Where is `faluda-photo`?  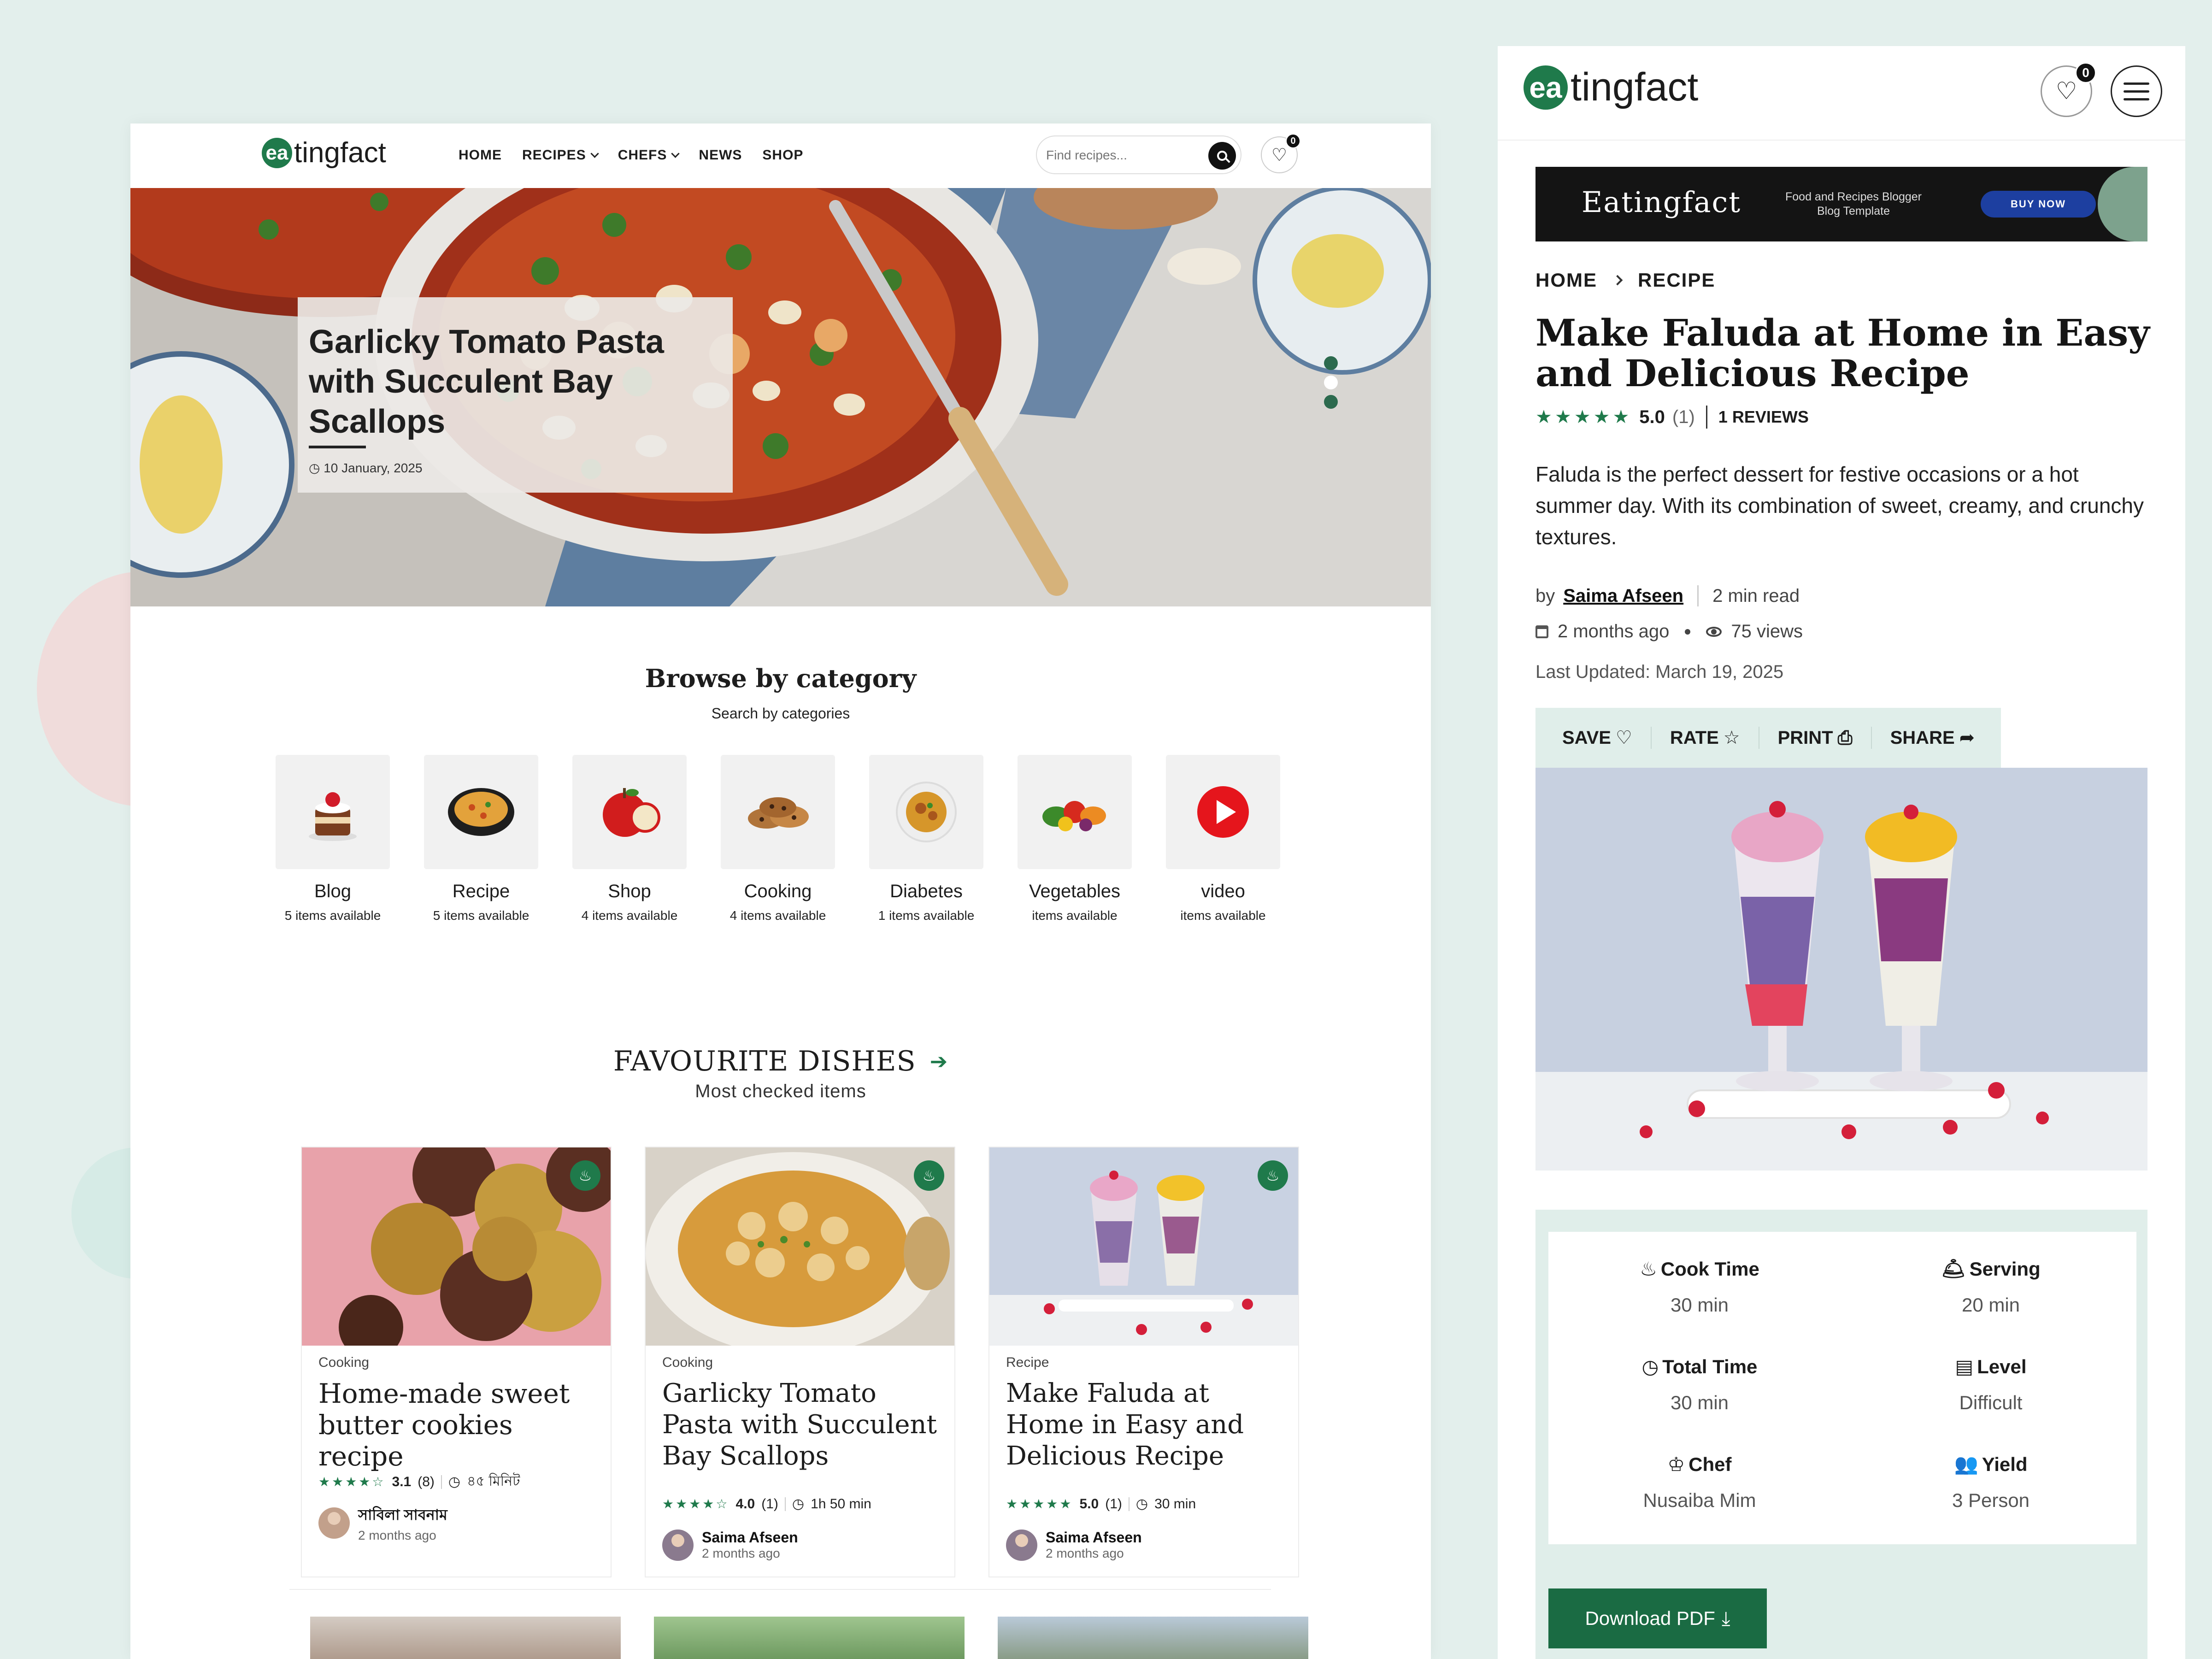 faluda-photo is located at coordinates (1841, 969).